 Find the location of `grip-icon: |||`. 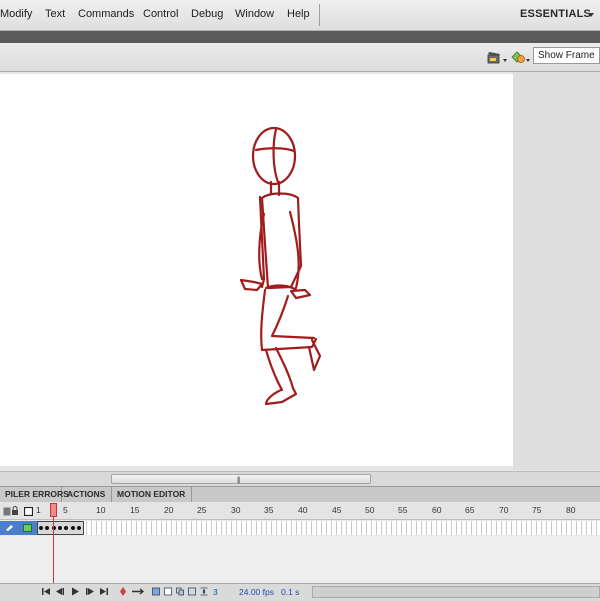

grip-icon: ||| is located at coordinates (239, 480).